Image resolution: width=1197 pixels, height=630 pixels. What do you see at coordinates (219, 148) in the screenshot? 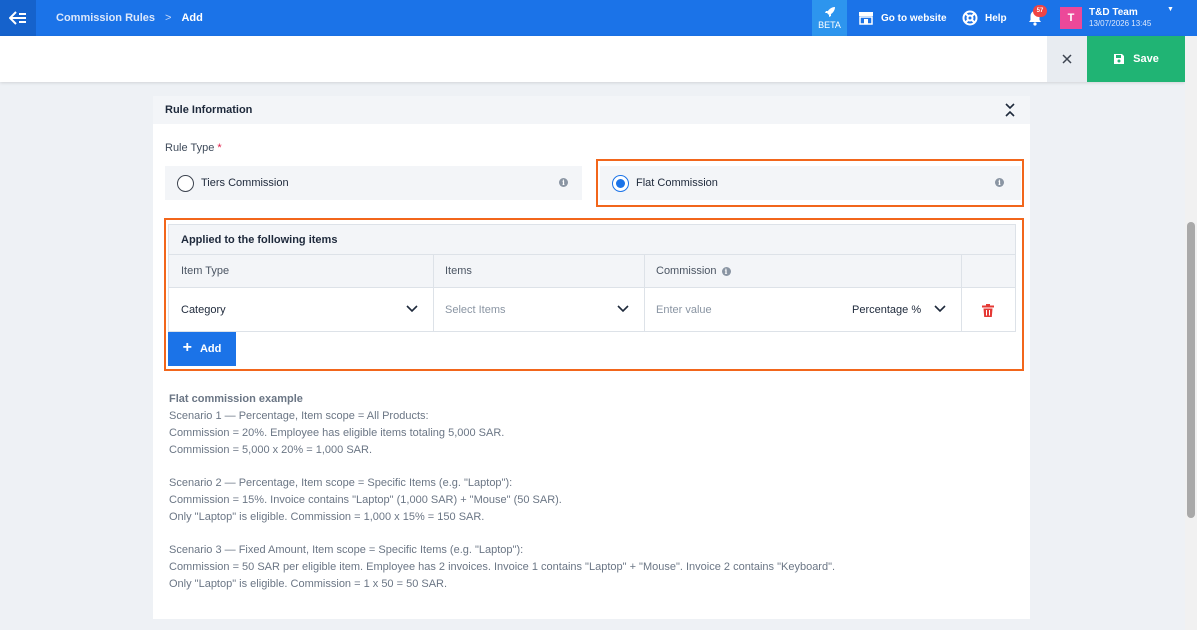
I see `required-marker: *` at bounding box center [219, 148].